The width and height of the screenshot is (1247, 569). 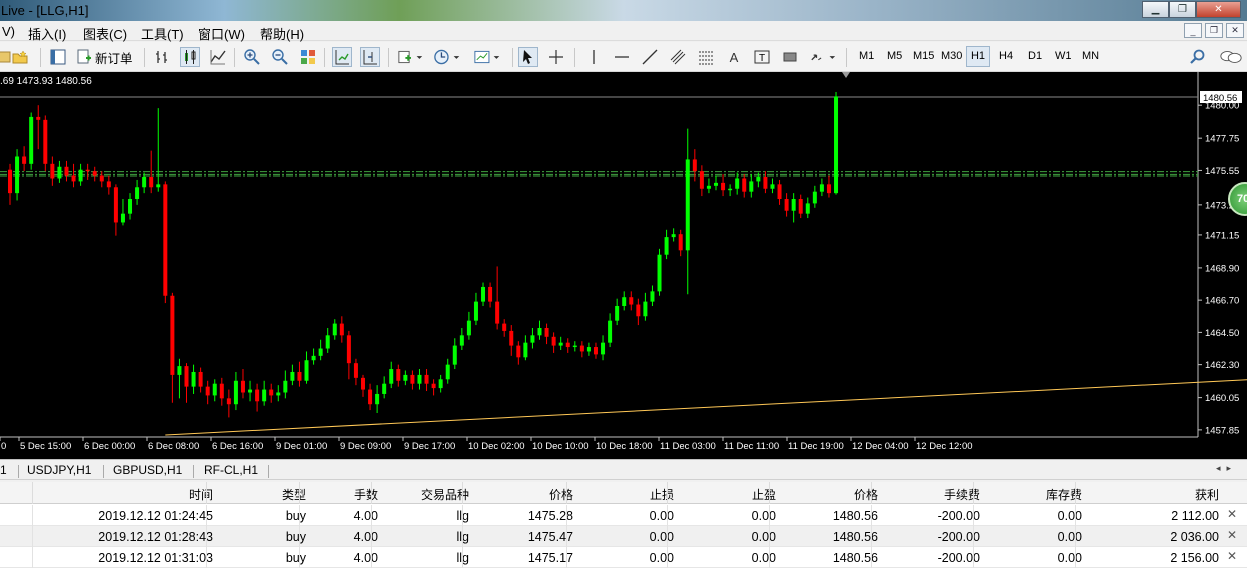 What do you see at coordinates (1198, 57) in the screenshot?
I see `search-icon` at bounding box center [1198, 57].